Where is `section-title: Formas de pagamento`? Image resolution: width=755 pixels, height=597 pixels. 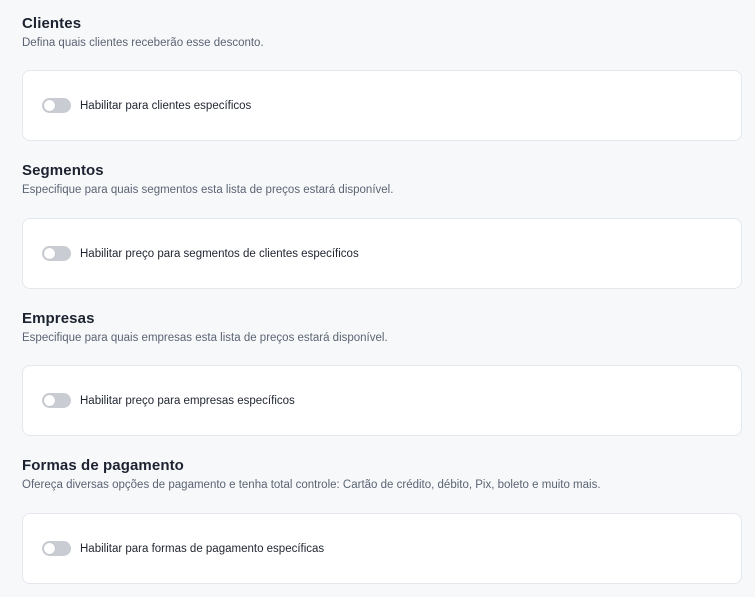 section-title: Formas de pagamento is located at coordinates (103, 465).